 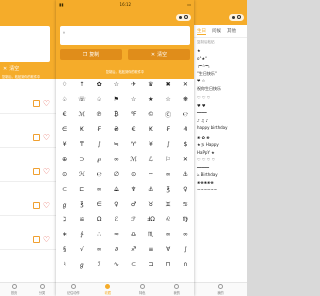 I want to click on symbol-cell: ∿, so click(x=116, y=265).